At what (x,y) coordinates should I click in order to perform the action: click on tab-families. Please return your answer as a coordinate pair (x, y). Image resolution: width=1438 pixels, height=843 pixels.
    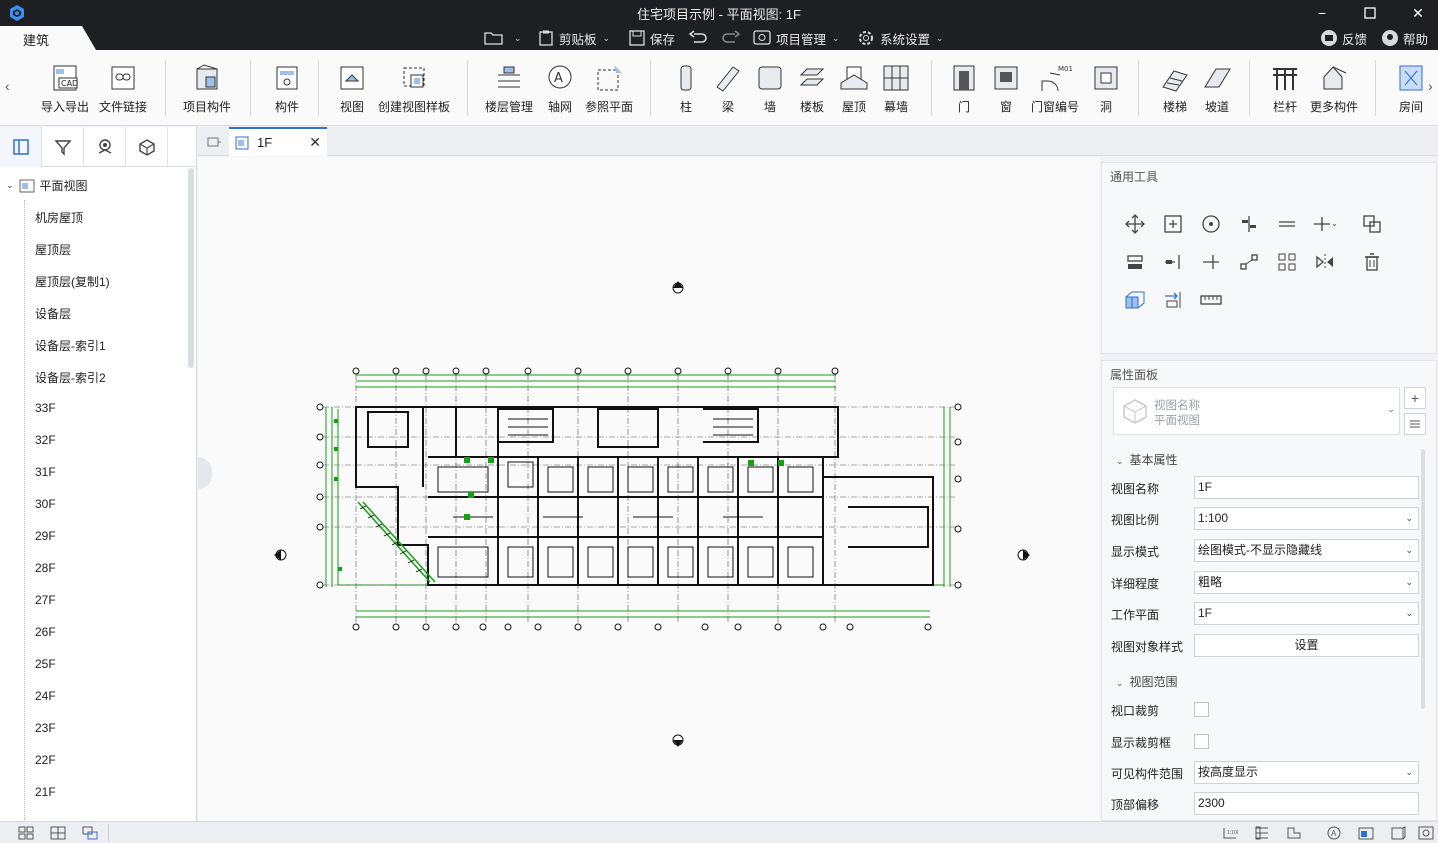
    Looking at the image, I should click on (105, 147).